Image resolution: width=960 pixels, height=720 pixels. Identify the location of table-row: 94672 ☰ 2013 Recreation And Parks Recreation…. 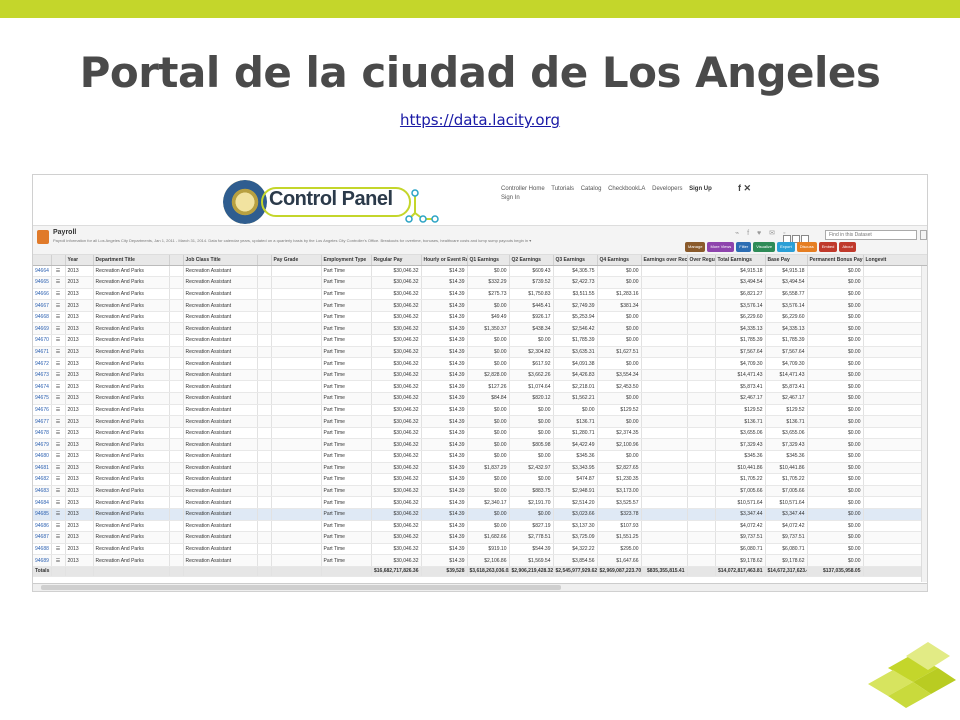
(480, 363).